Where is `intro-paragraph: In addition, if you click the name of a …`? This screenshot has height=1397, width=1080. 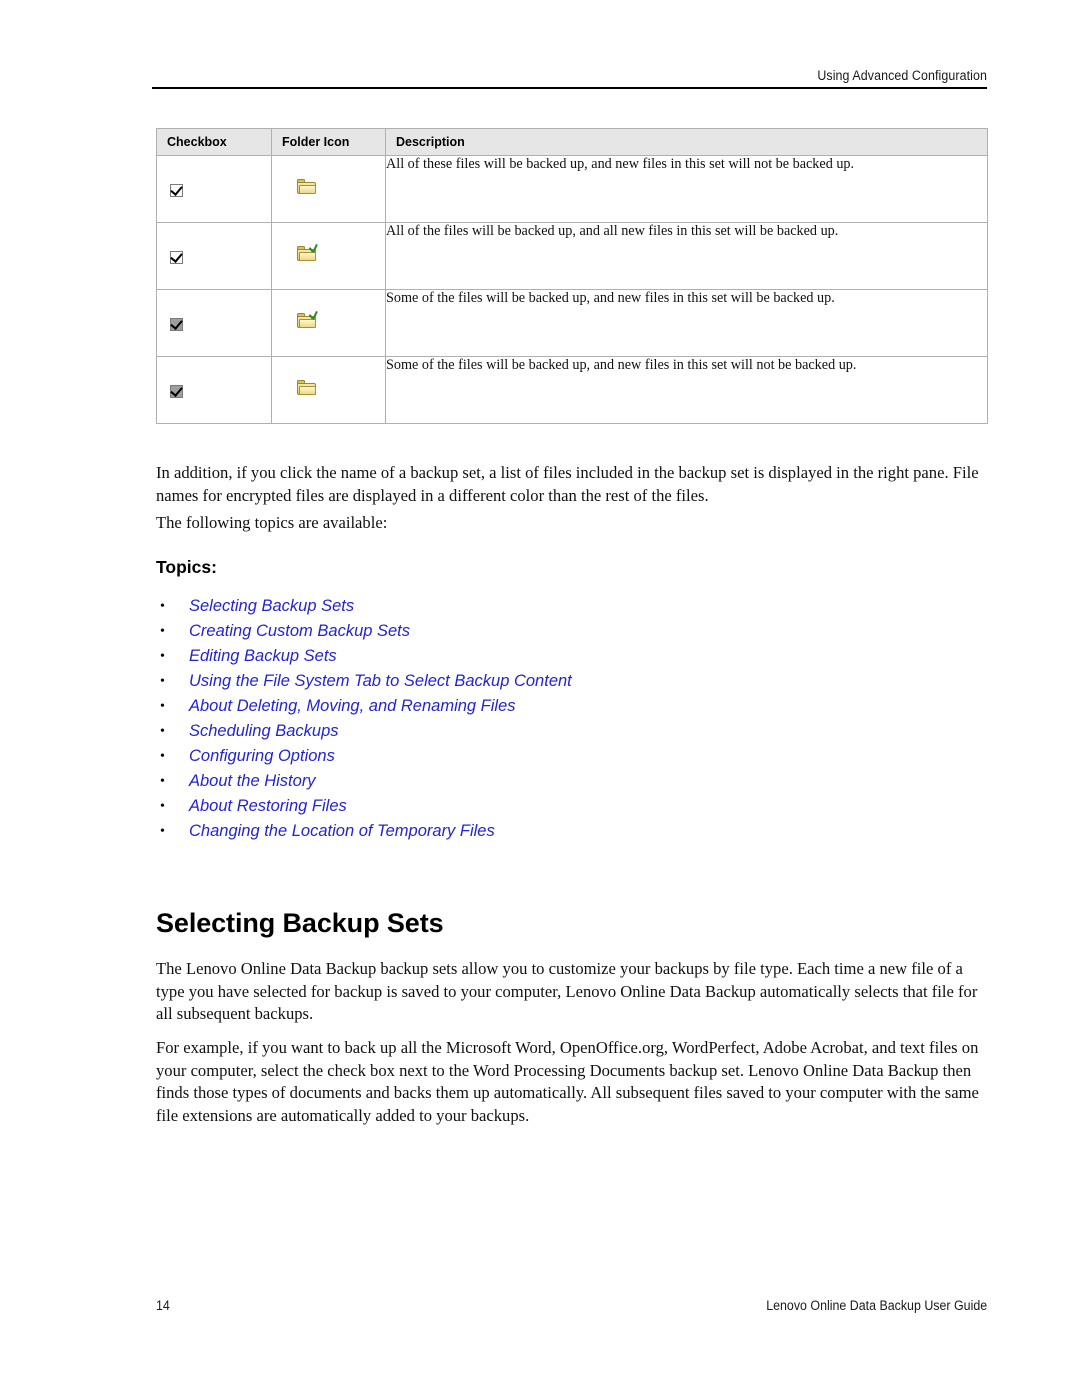 intro-paragraph: In addition, if you click the name of a … is located at coordinates (567, 484).